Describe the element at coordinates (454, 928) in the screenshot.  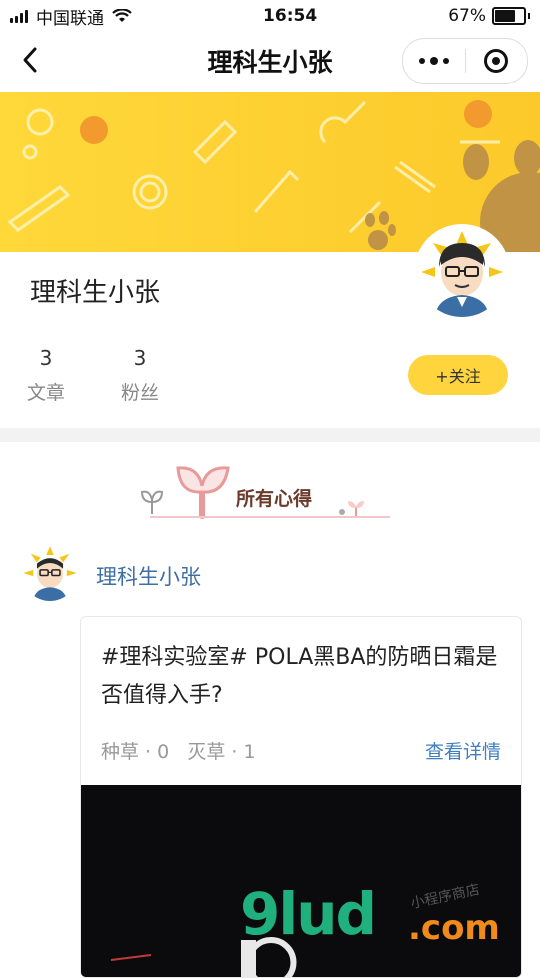
I see `watermark-suffix: .com` at that location.